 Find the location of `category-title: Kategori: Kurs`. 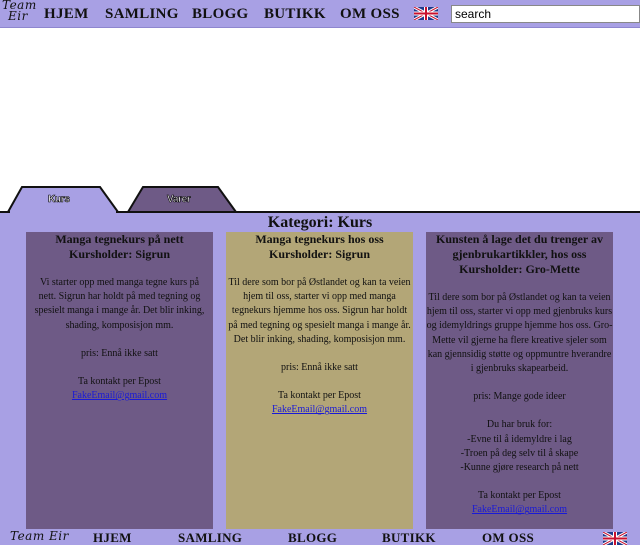

category-title: Kategori: Kurs is located at coordinates (320, 222).